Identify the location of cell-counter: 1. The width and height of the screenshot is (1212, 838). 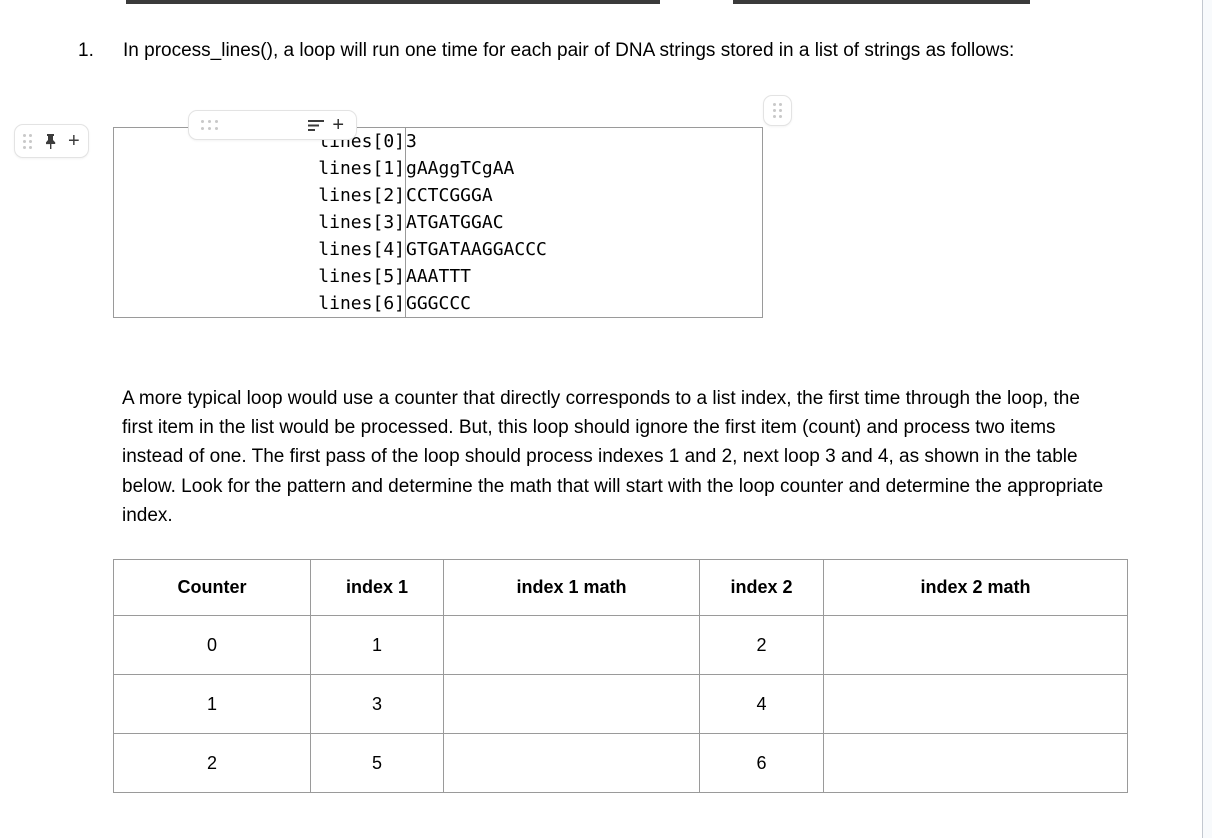
(212, 704).